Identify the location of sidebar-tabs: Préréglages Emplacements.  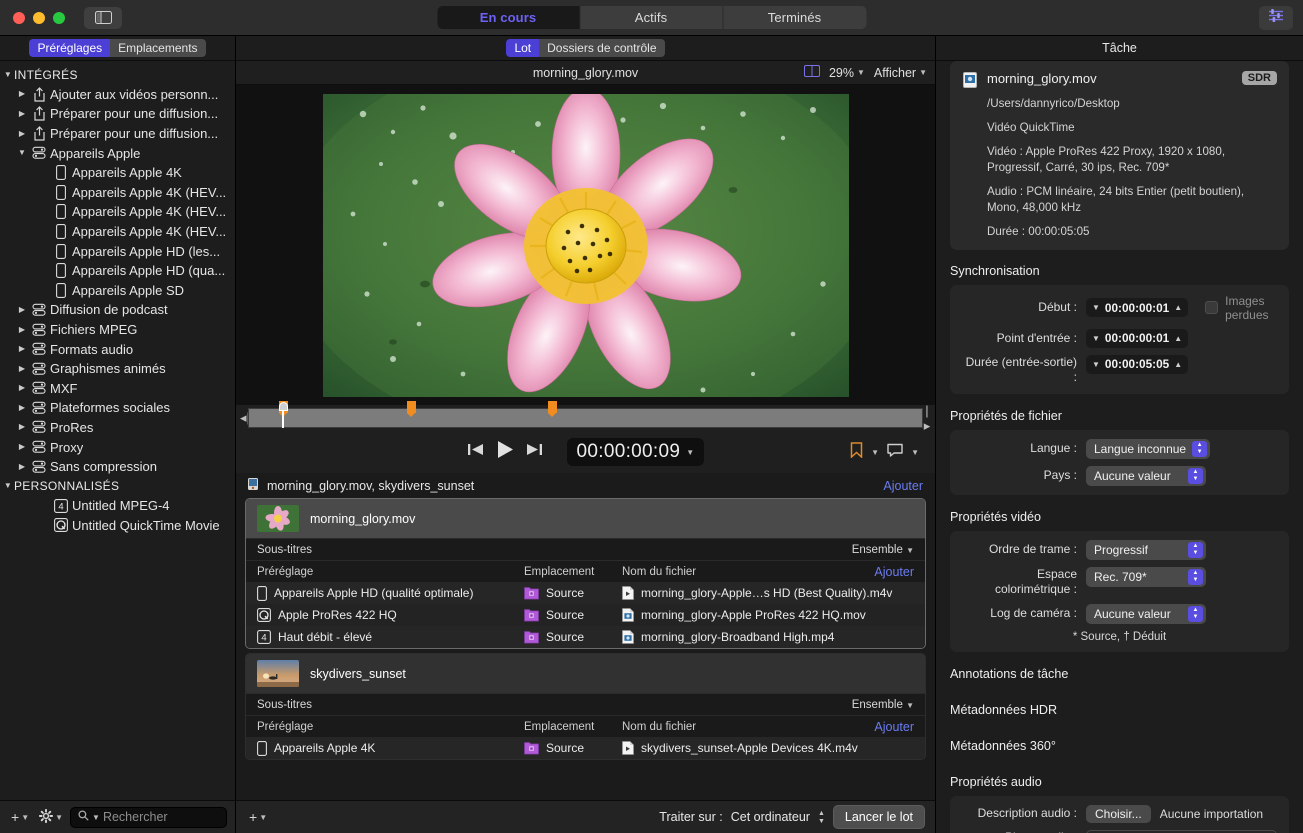
(117, 48).